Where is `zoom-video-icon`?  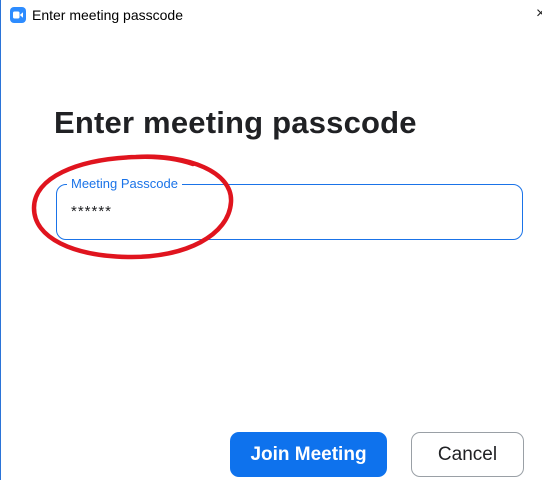
zoom-video-icon is located at coordinates (18, 15).